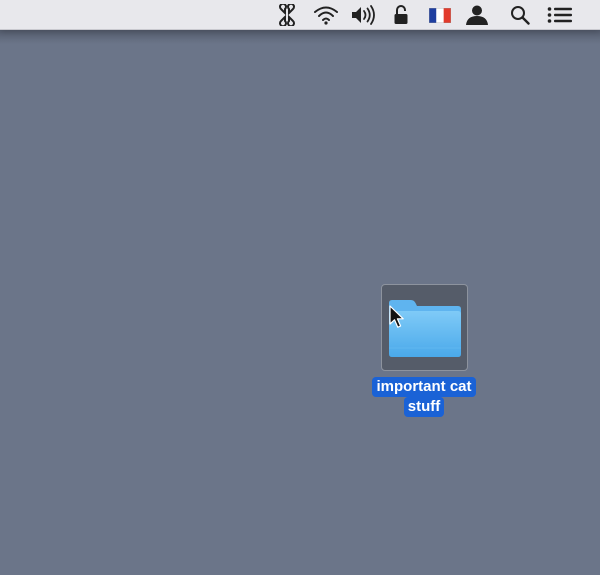  Describe the element at coordinates (300, 37) in the screenshot. I see `menu-bar-shadow` at that location.